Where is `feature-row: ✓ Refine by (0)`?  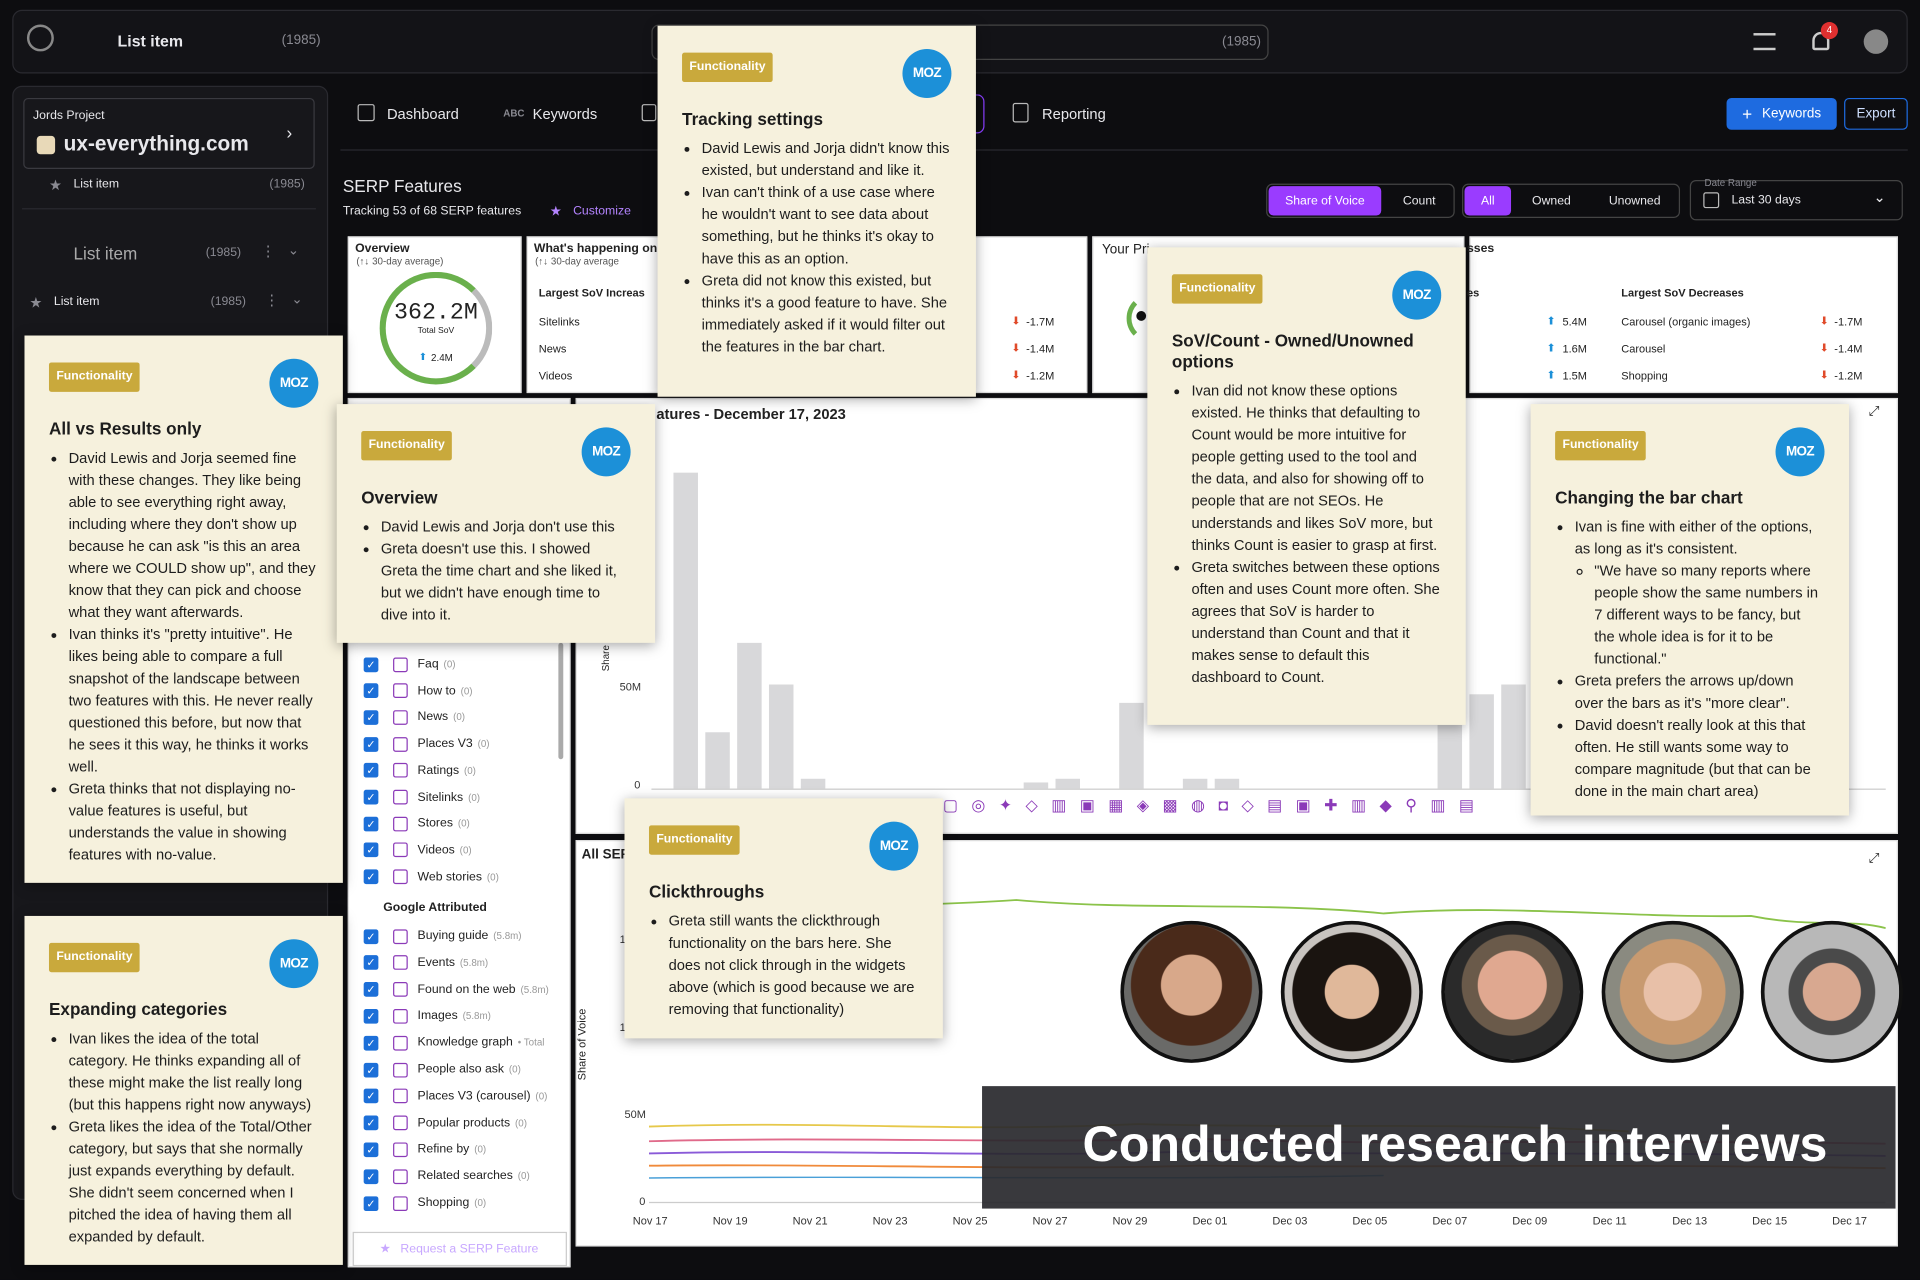 feature-row: ✓ Refine by (0) is located at coordinates (465, 1150).